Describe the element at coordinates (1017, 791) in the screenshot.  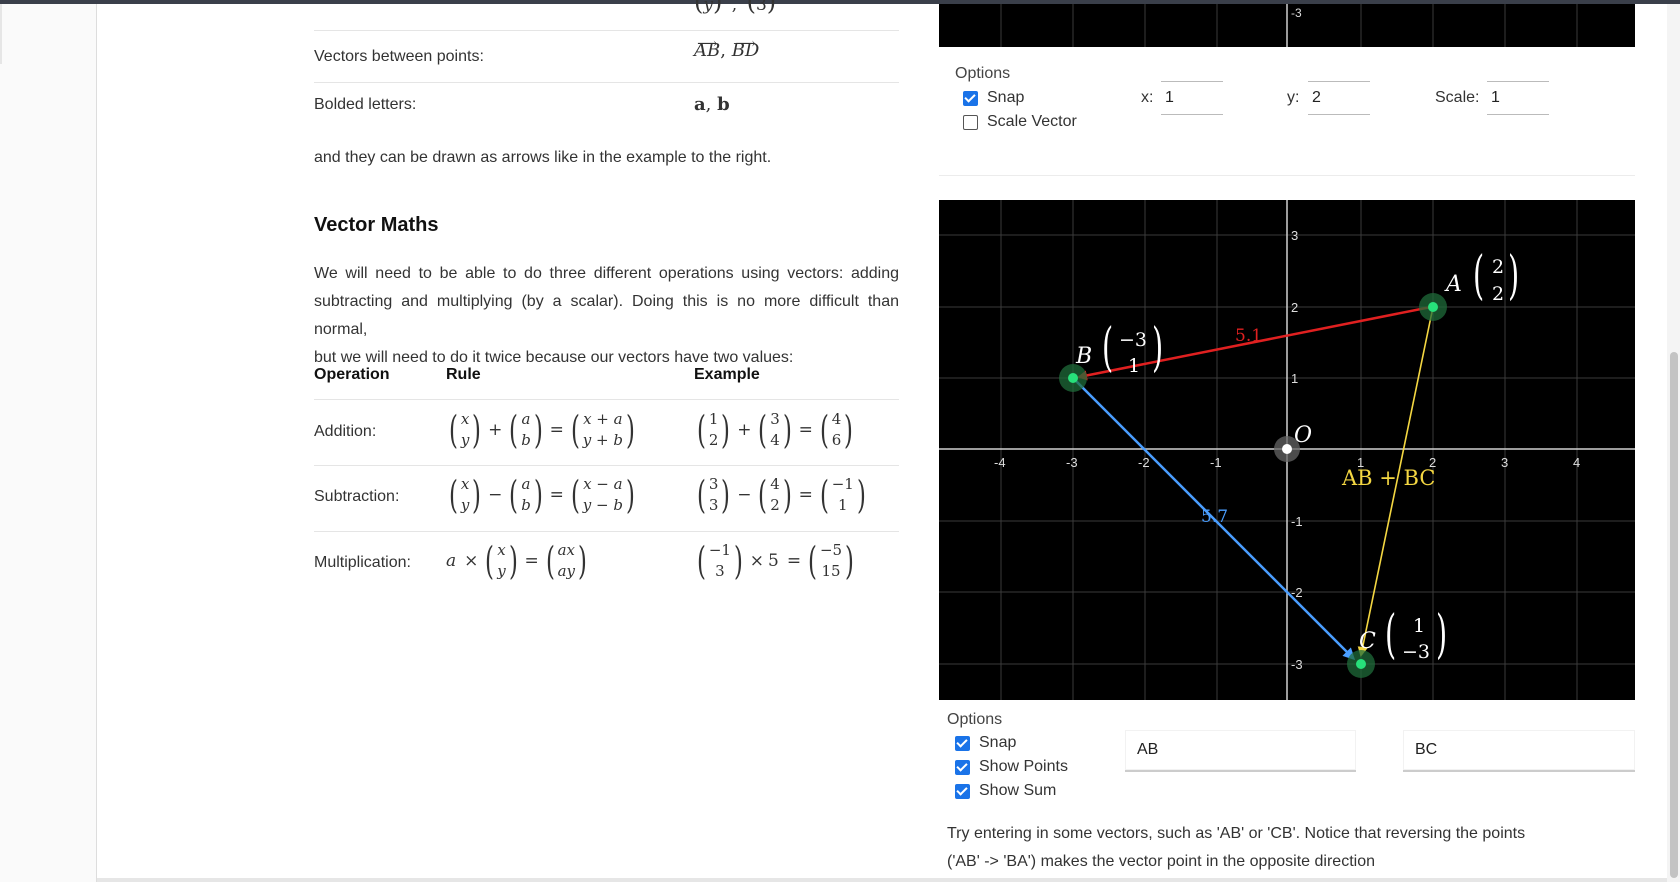
I see `show-sum-label: Show Sum` at that location.